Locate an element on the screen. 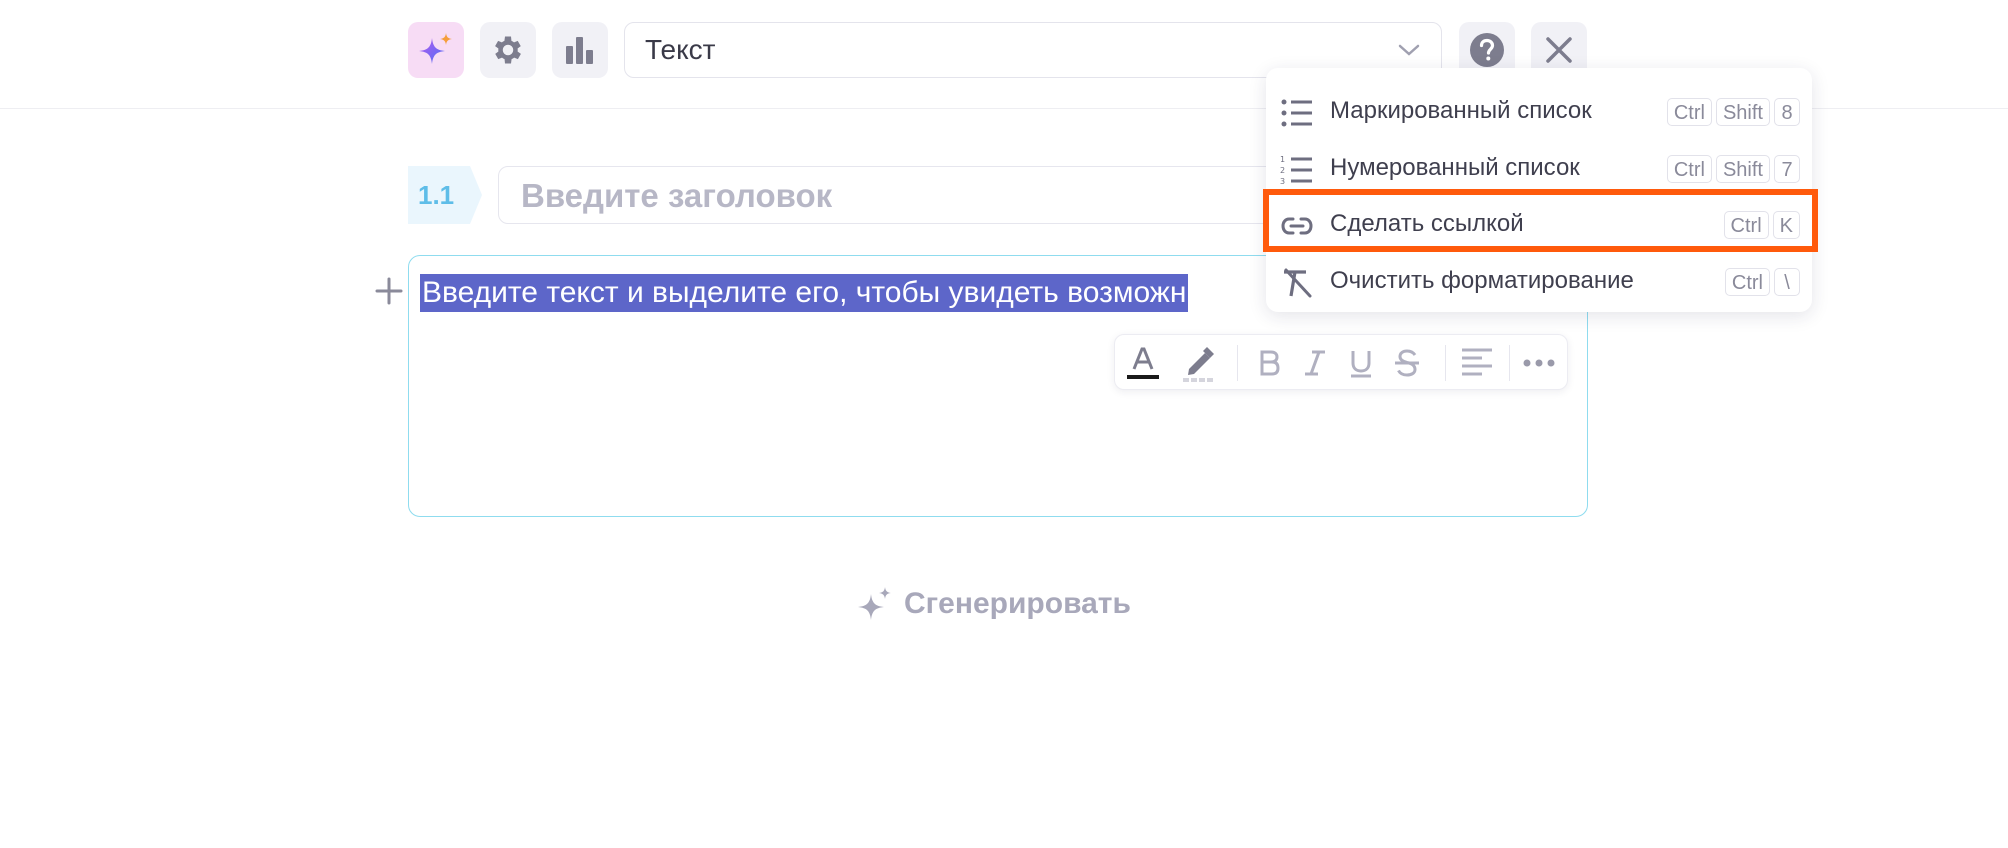 The width and height of the screenshot is (2008, 848). svg-text: 3 is located at coordinates (1282, 181).